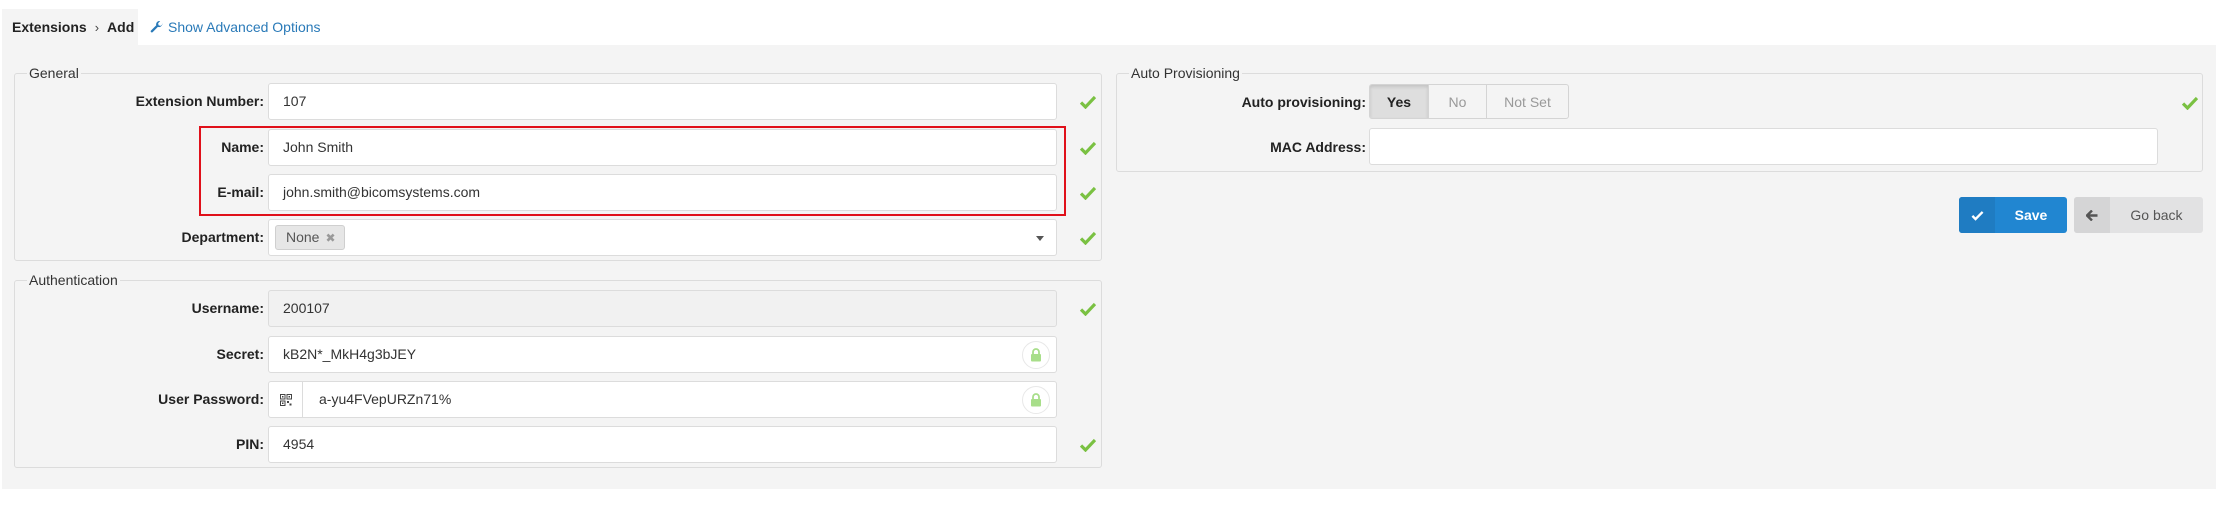 The height and width of the screenshot is (509, 2233). Describe the element at coordinates (1527, 101) in the screenshot. I see `auto-provisioning-not-set: Not Set` at that location.